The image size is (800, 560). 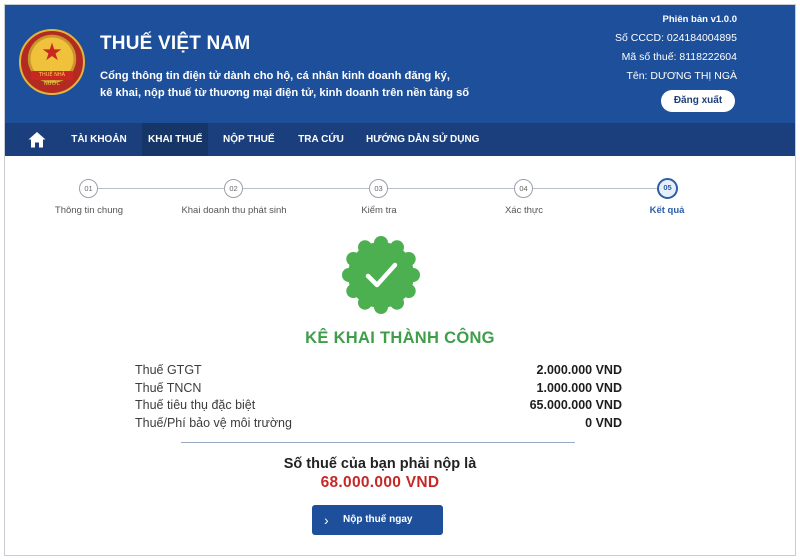 What do you see at coordinates (579, 370) in the screenshot?
I see `tax-value: 2.000.000 VND` at bounding box center [579, 370].